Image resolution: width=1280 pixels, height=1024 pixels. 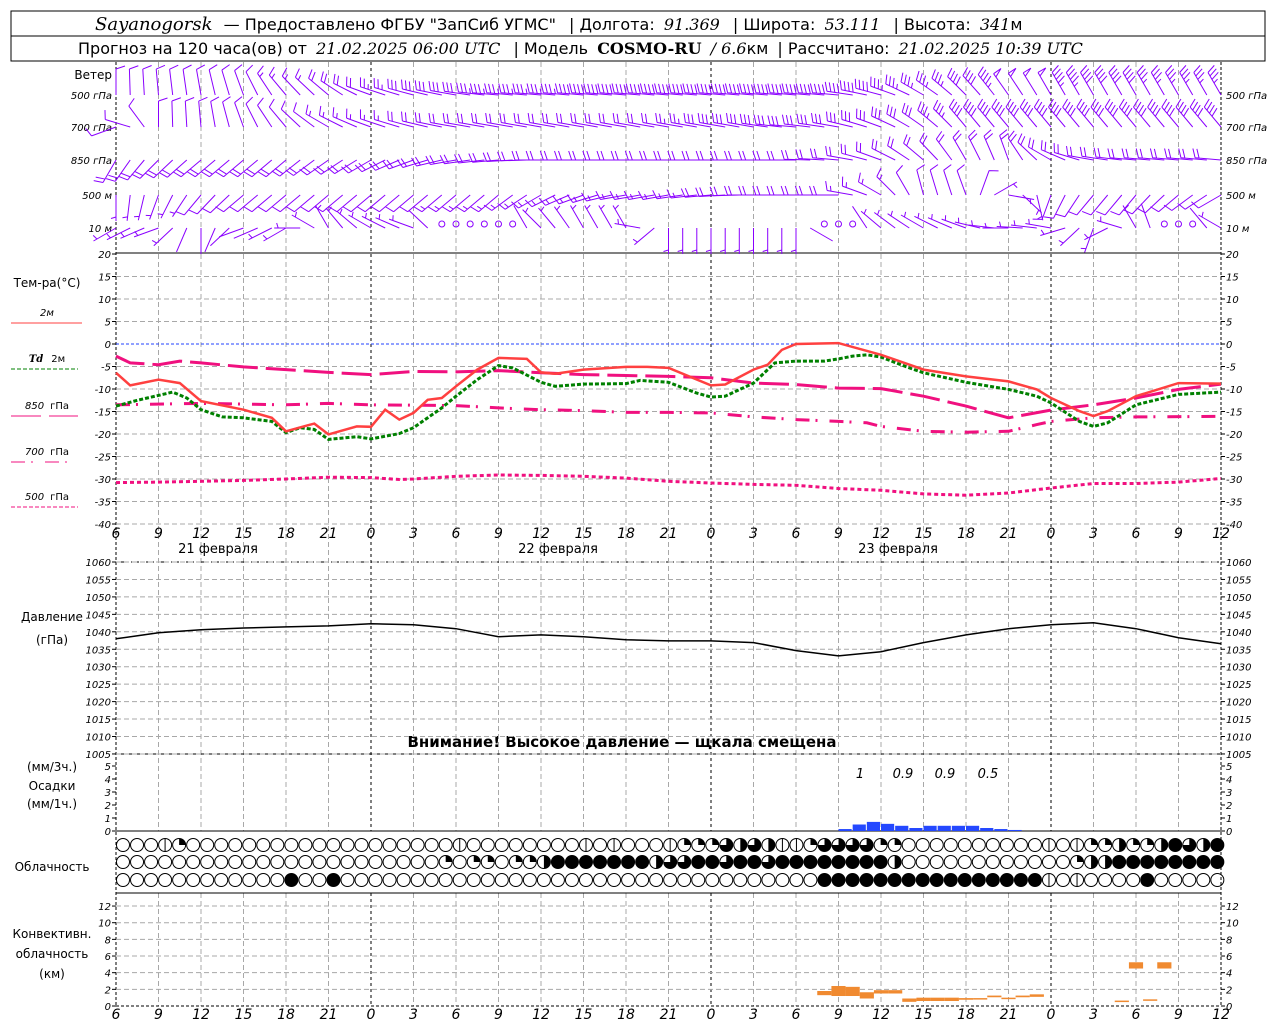 I want to click on time-axis-label: 6, so click(x=456, y=534).